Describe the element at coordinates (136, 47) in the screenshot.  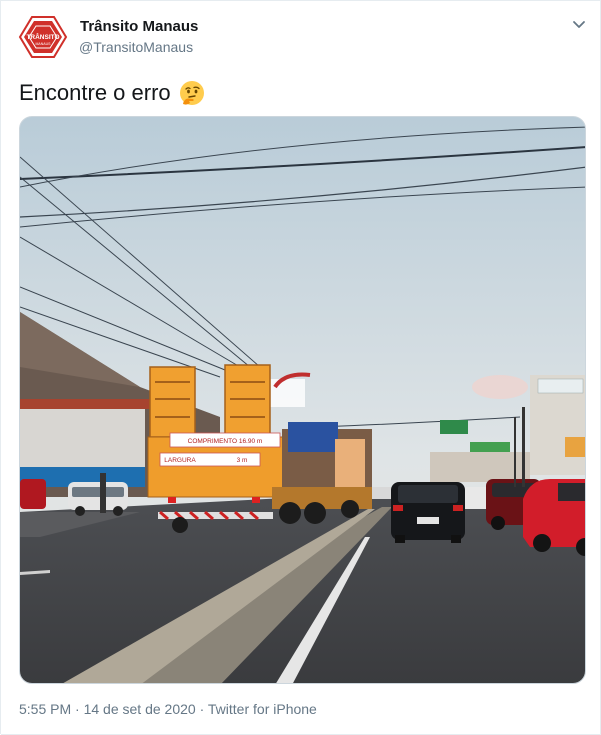
I see `author-handle: @TransitoManaus` at that location.